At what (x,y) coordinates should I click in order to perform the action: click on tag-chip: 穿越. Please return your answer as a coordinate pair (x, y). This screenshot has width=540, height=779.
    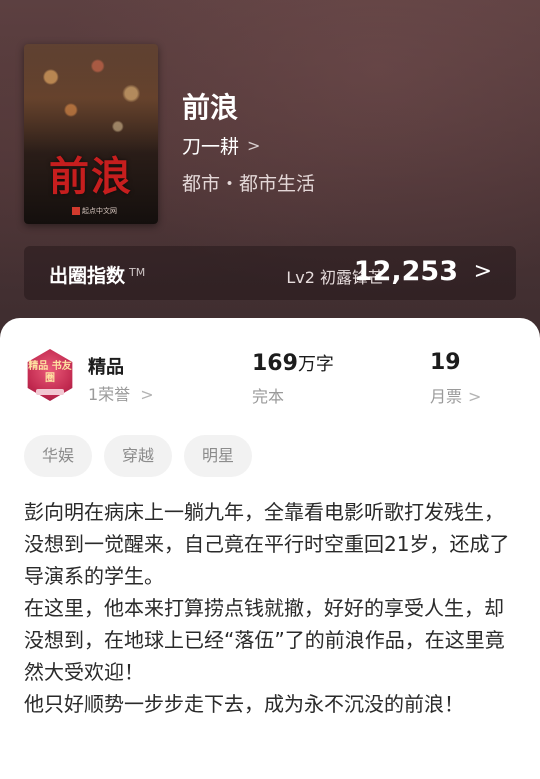
    Looking at the image, I should click on (138, 456).